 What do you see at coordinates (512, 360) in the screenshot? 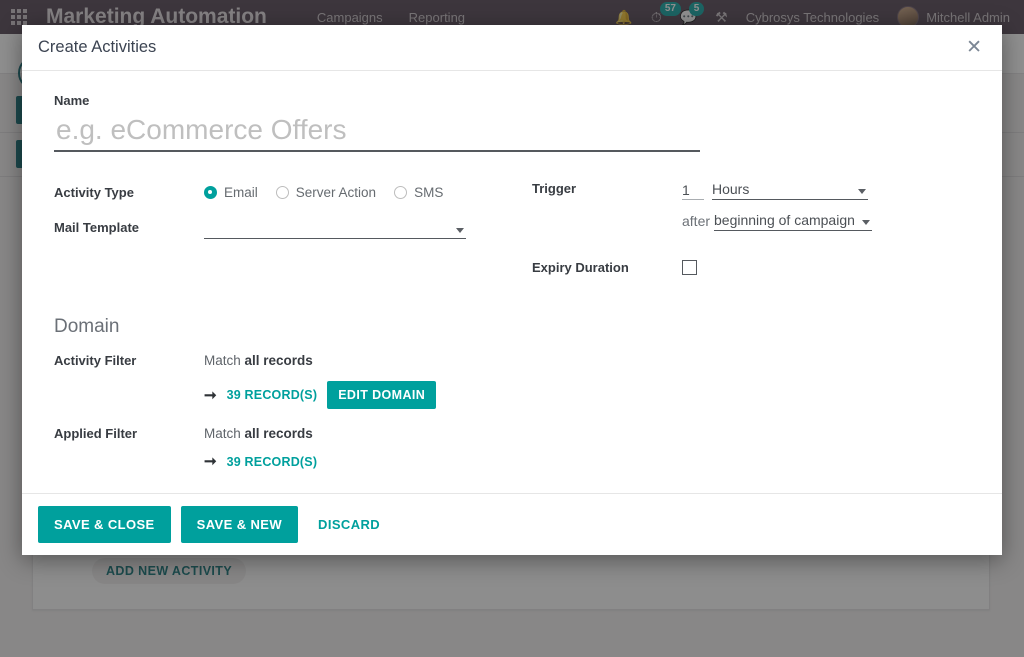
I see `activity-filter-row: Activity Filter Match all records` at bounding box center [512, 360].